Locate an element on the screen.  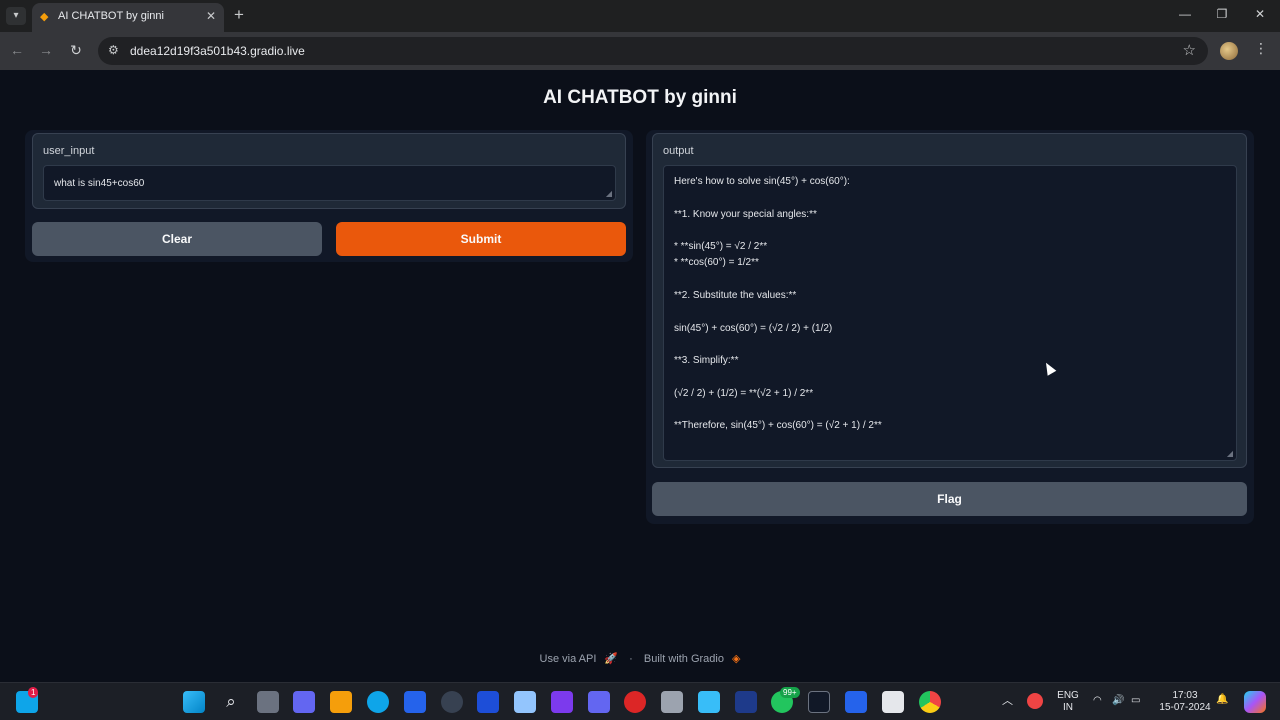
bookmark-star-icon: ☆ is located at coordinates (1189, 50).